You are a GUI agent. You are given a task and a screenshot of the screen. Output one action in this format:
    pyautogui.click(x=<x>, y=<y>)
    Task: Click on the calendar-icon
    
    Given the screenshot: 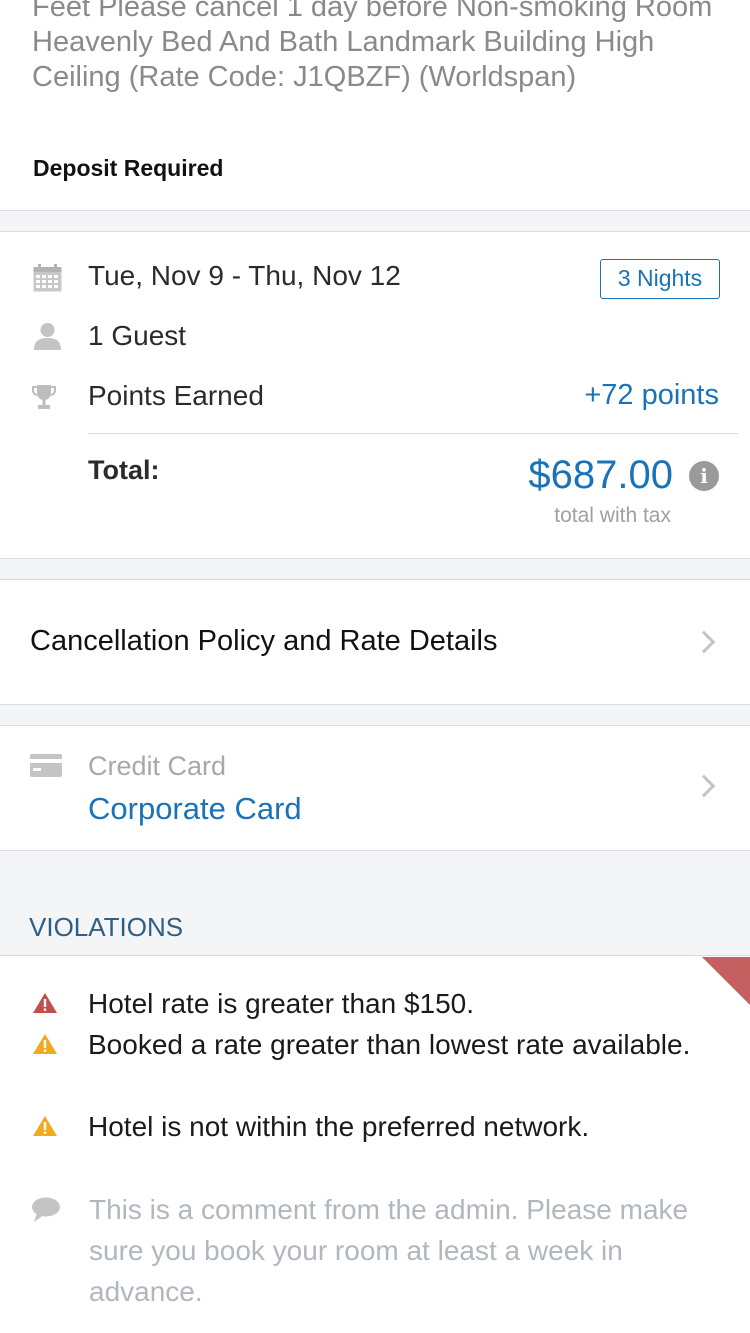 What is the action you would take?
    pyautogui.click(x=47, y=278)
    